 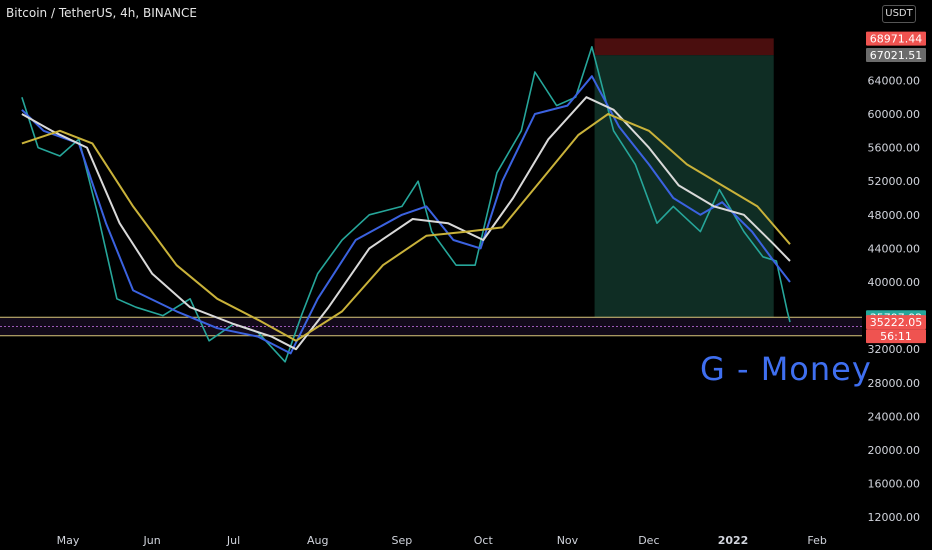 I want to click on author-watermark: G - Money, so click(x=786, y=369).